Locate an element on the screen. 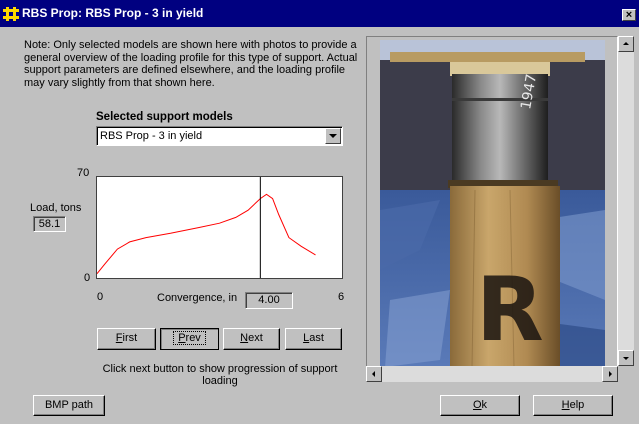 The width and height of the screenshot is (639, 424). scroll-left-icon is located at coordinates (374, 374).